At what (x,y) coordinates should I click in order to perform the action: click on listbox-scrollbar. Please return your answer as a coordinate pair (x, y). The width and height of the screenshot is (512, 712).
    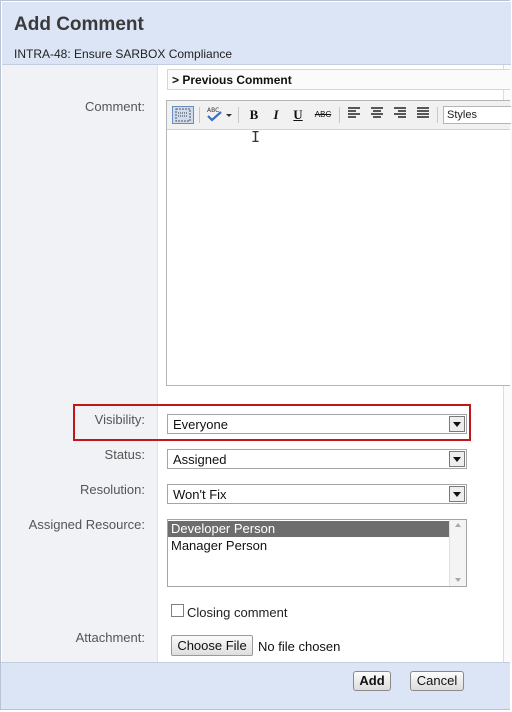
    Looking at the image, I should click on (457, 553).